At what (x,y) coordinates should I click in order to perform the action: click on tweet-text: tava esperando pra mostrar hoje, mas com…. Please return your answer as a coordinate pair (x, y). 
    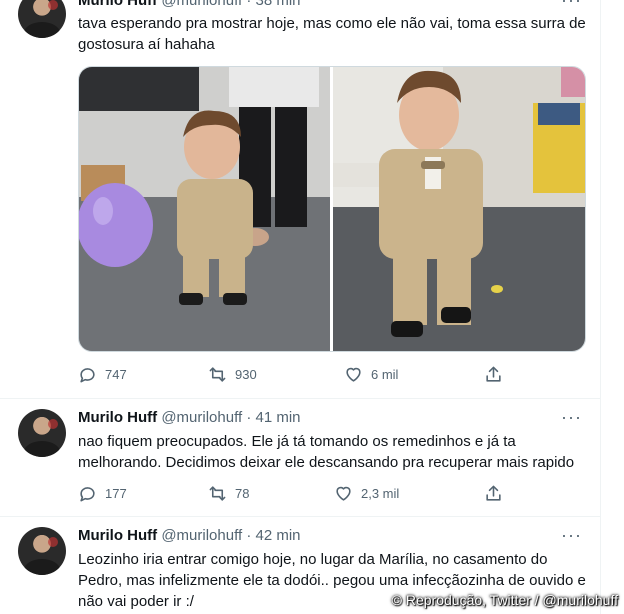
    Looking at the image, I should click on (334, 34).